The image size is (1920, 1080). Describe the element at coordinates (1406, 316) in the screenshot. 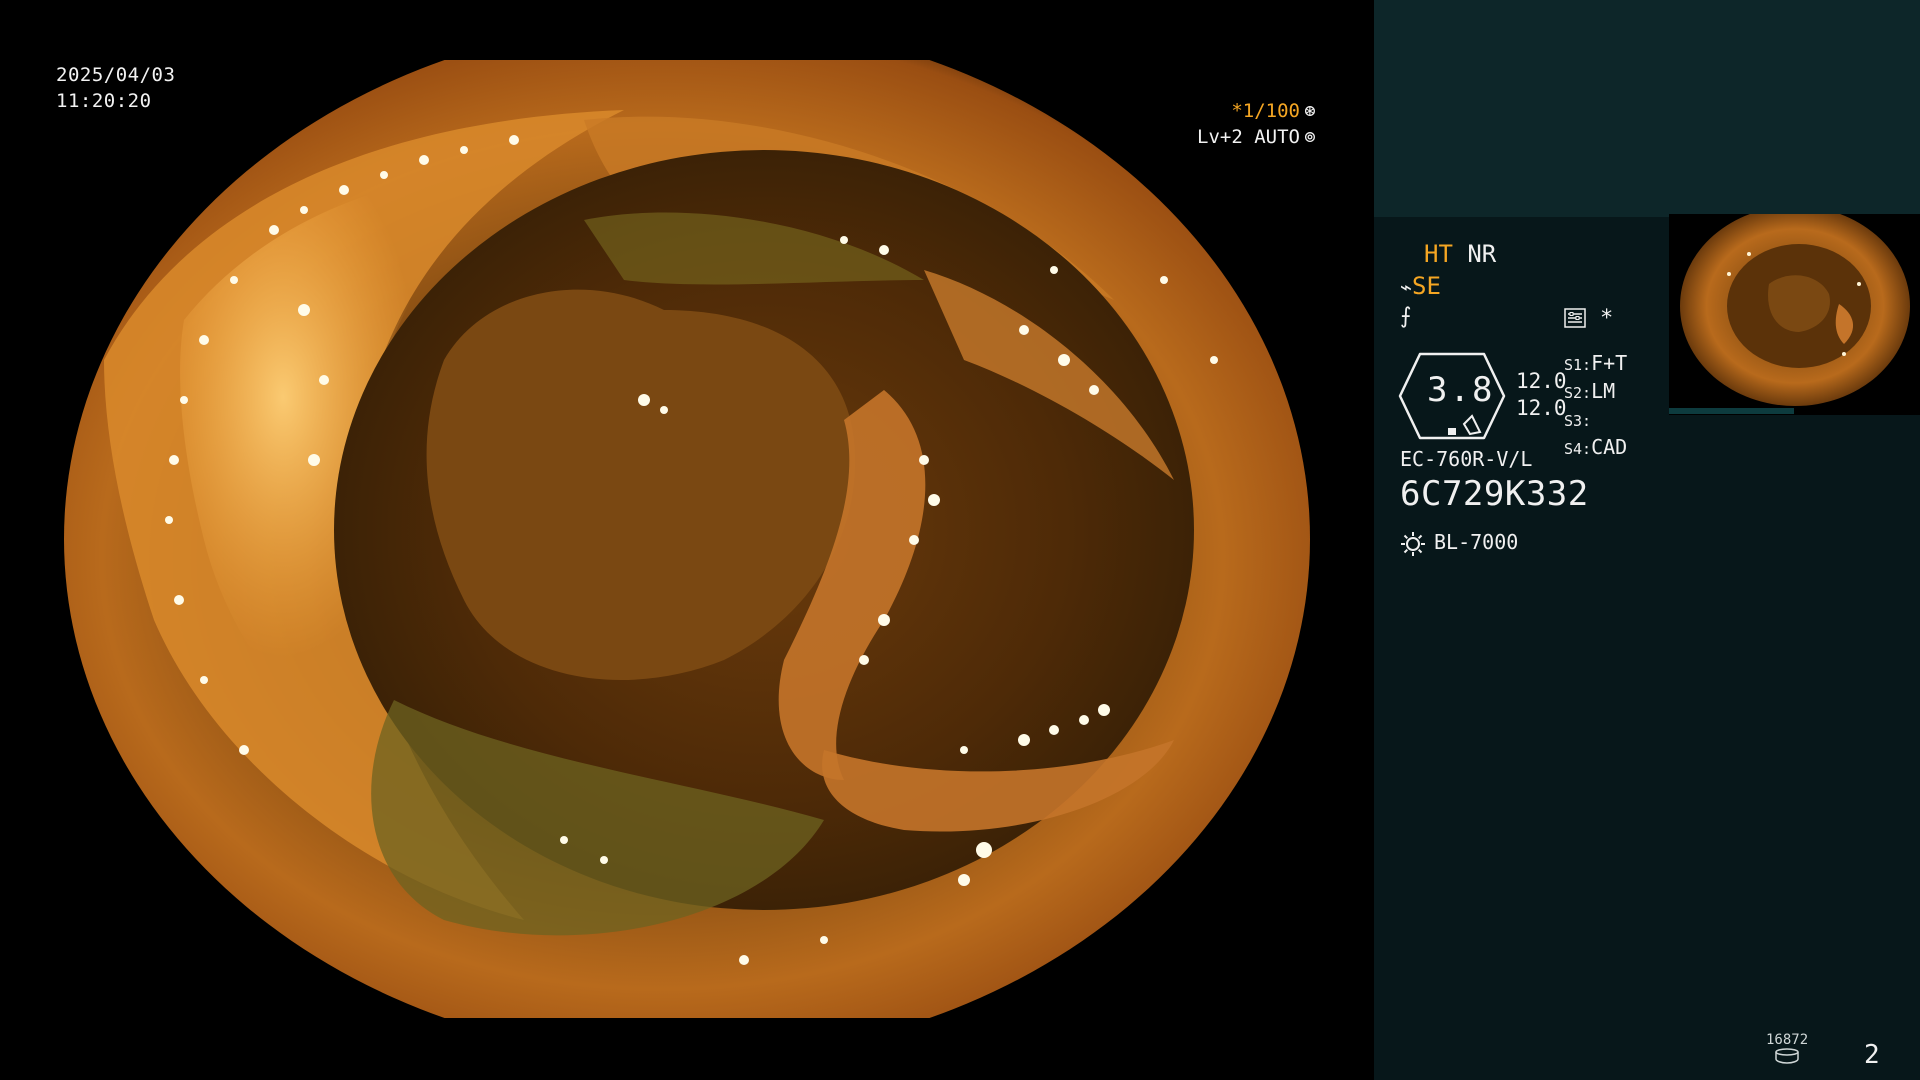

I see `f-slash-icon: ⨍` at that location.